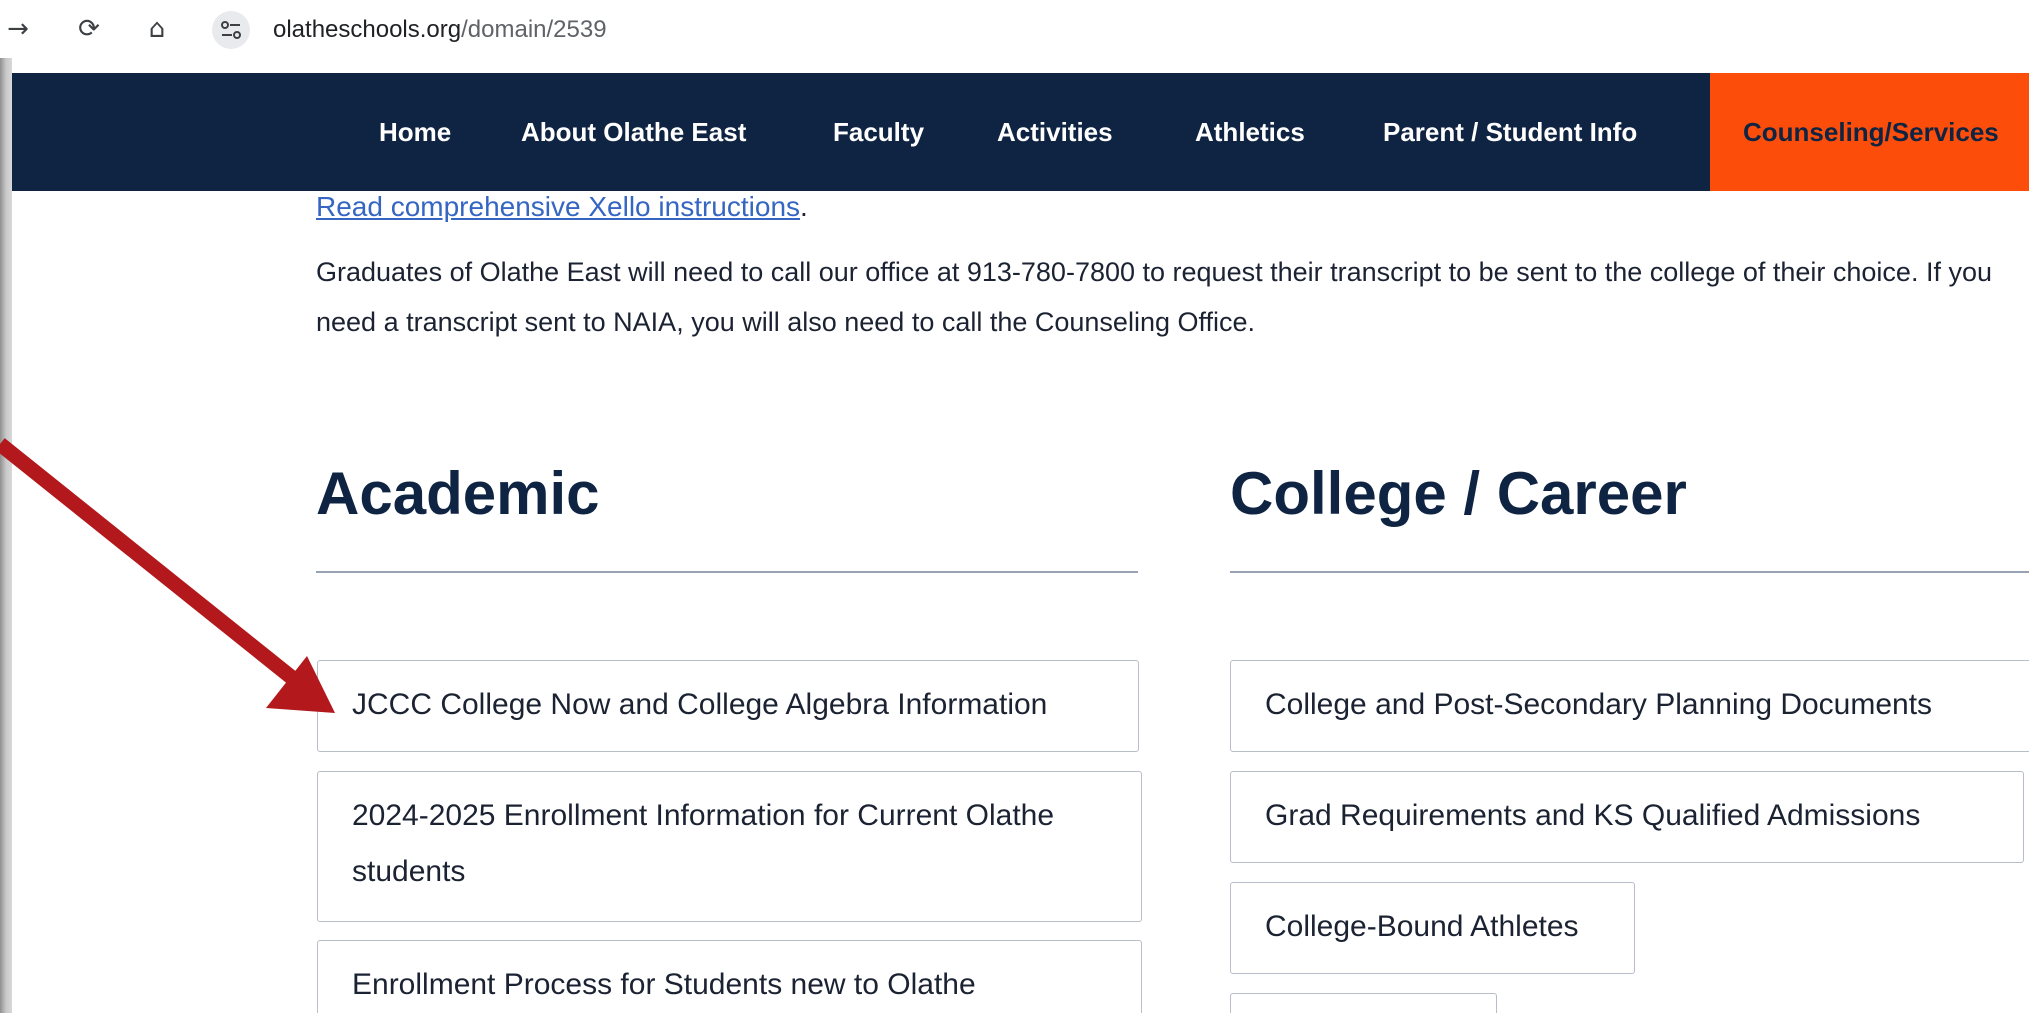 The image size is (2029, 1013). Describe the element at coordinates (157, 29) in the screenshot. I see `home-icon: ⌂` at that location.